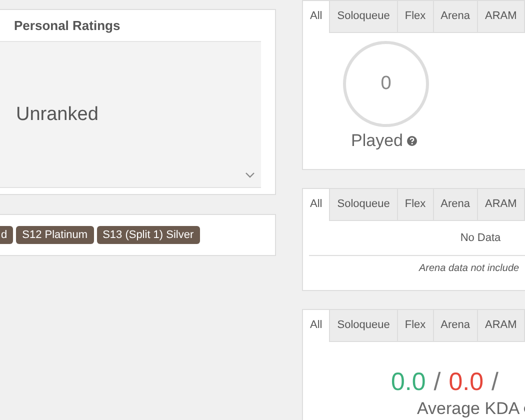 The height and width of the screenshot is (420, 525). Describe the element at coordinates (386, 84) in the screenshot. I see `played-count: 0` at that location.